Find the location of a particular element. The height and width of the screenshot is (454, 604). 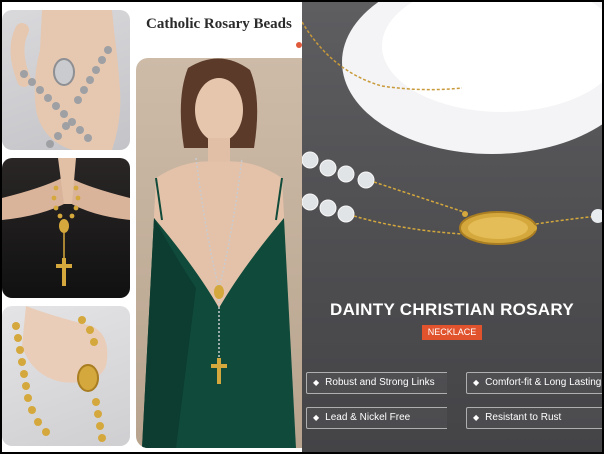

feature-item: ◆ Comfort-fit & Long Lasting is located at coordinates (534, 383).